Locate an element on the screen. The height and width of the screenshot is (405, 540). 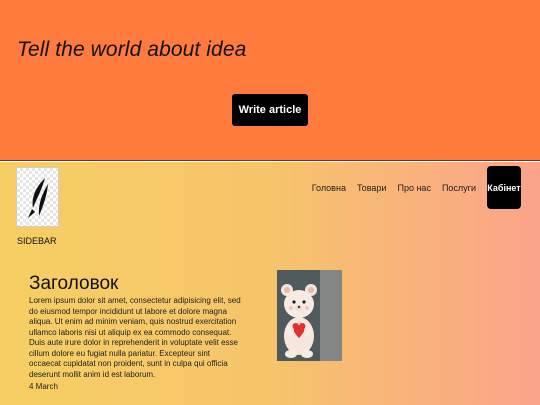
hero-title: Tell the world about idea is located at coordinates (132, 49).